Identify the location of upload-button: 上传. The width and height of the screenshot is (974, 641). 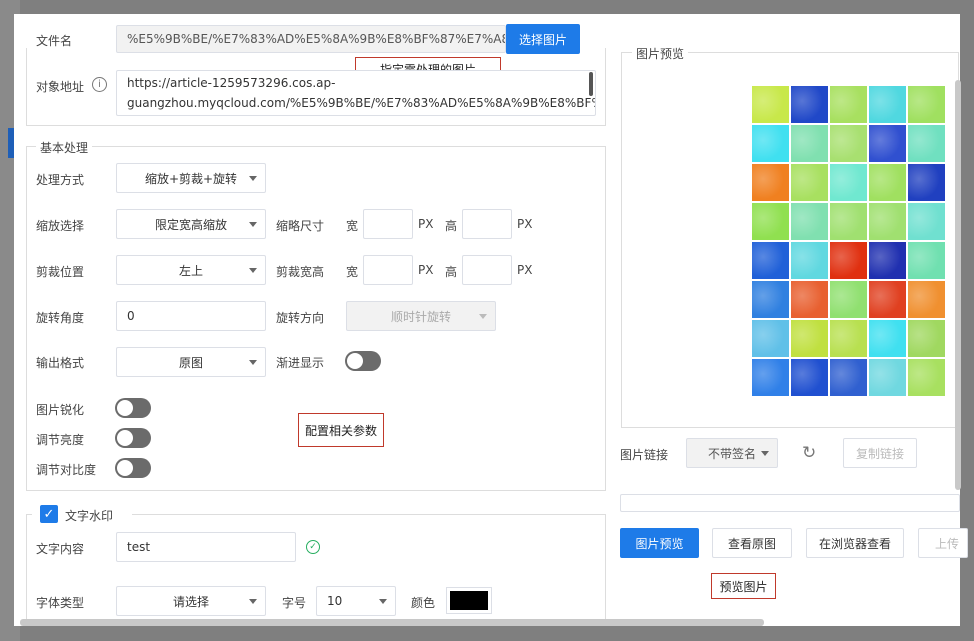
(943, 543).